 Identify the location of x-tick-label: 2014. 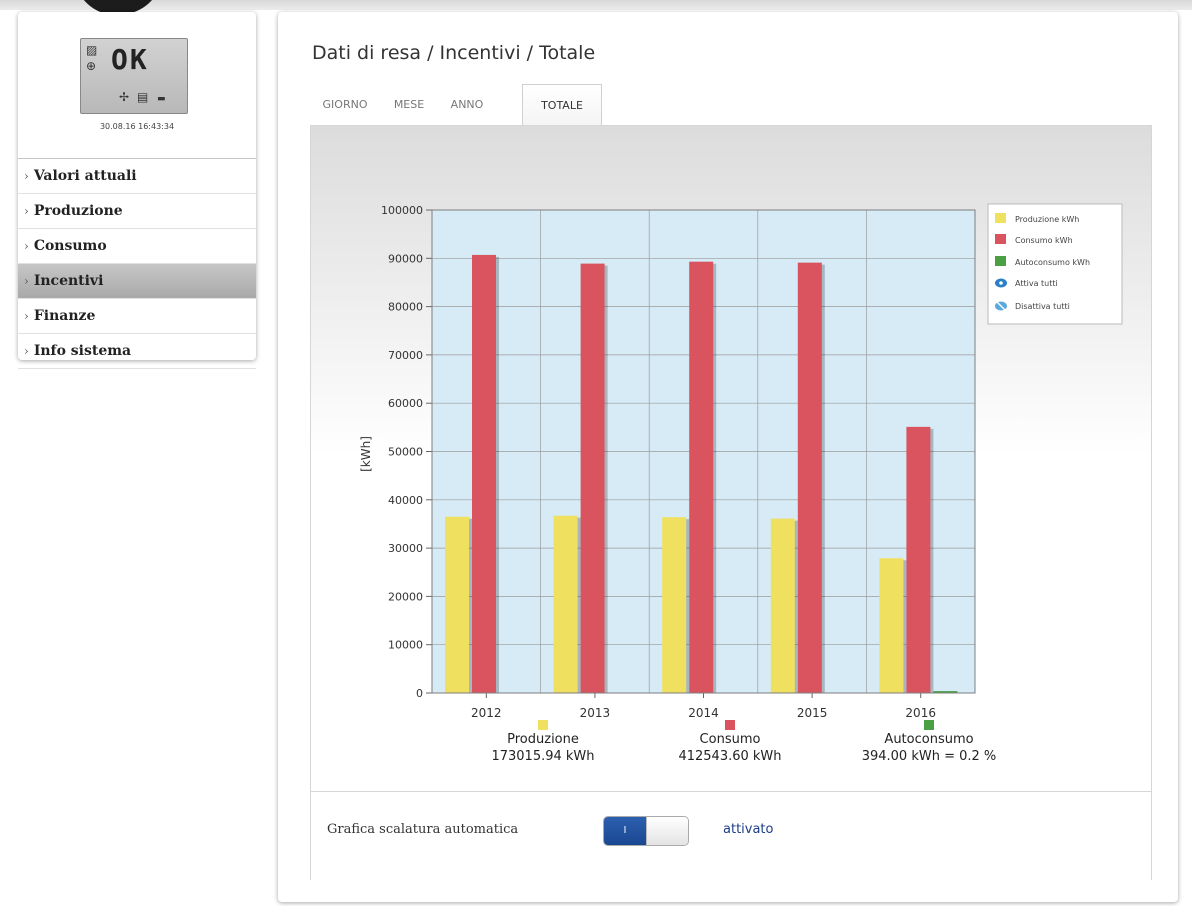
(703, 713).